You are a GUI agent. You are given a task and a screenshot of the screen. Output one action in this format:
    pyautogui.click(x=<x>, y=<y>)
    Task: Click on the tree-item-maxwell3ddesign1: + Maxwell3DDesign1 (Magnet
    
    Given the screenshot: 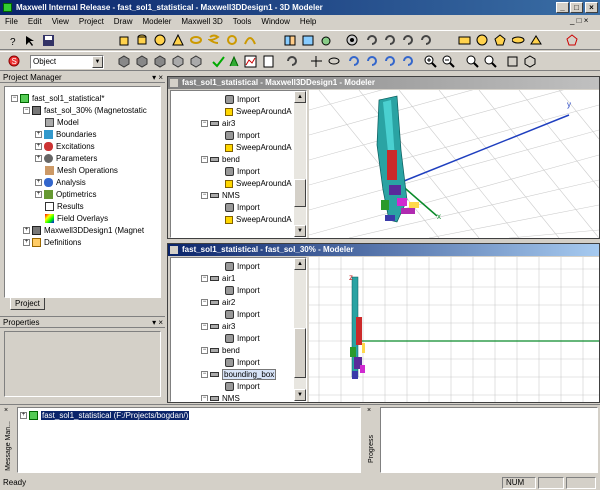 What is the action you would take?
    pyautogui.click(x=83, y=231)
    